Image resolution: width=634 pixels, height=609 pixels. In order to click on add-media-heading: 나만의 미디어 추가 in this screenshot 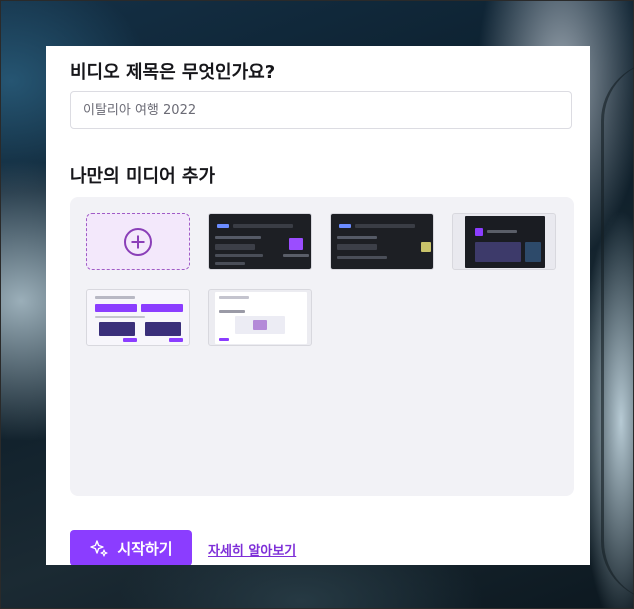, I will do `click(143, 176)`.